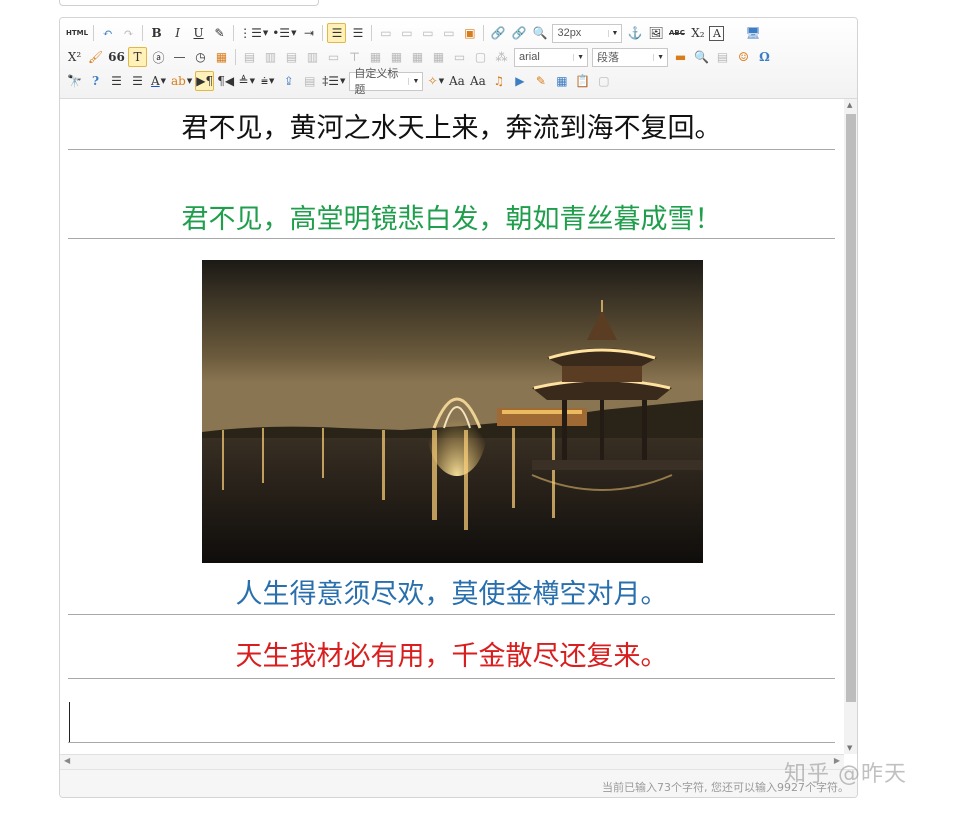 This screenshot has width=959, height=814. Describe the element at coordinates (701, 57) in the screenshot. I see `search-replace-icon: 🔍` at that location.